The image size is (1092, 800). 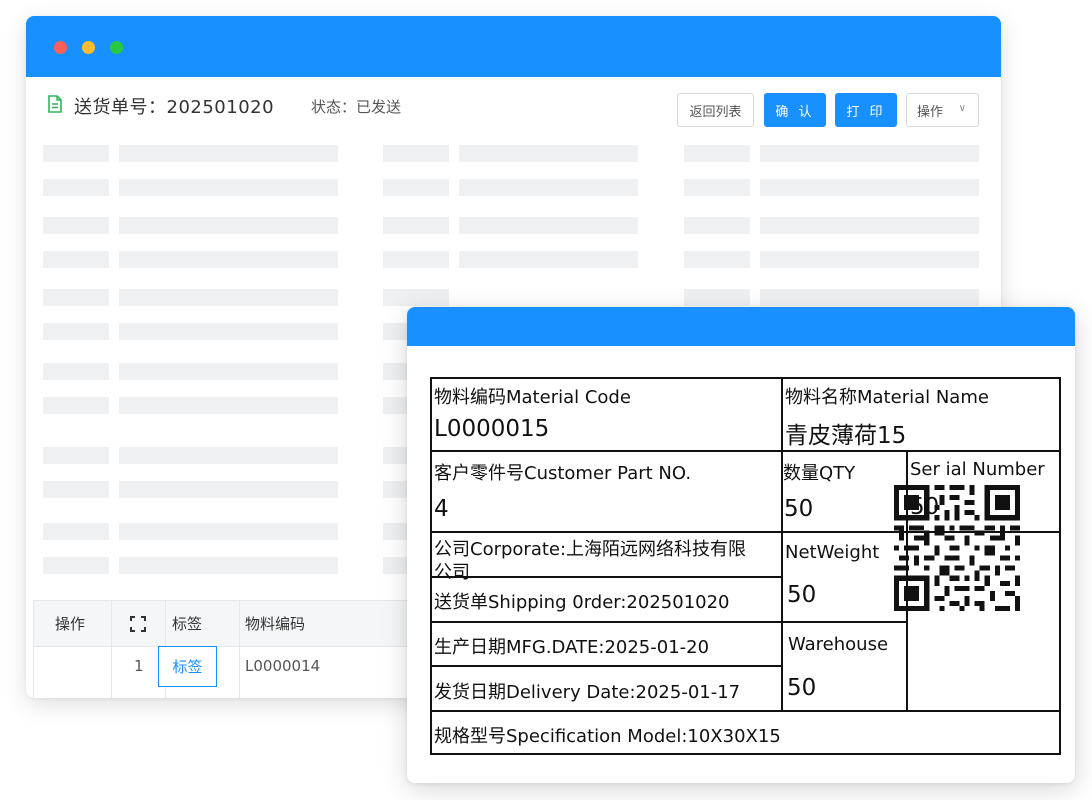 What do you see at coordinates (590, 549) in the screenshot?
I see `corporate-line-1: 公司Corporate:上海陌远网络科技有限` at bounding box center [590, 549].